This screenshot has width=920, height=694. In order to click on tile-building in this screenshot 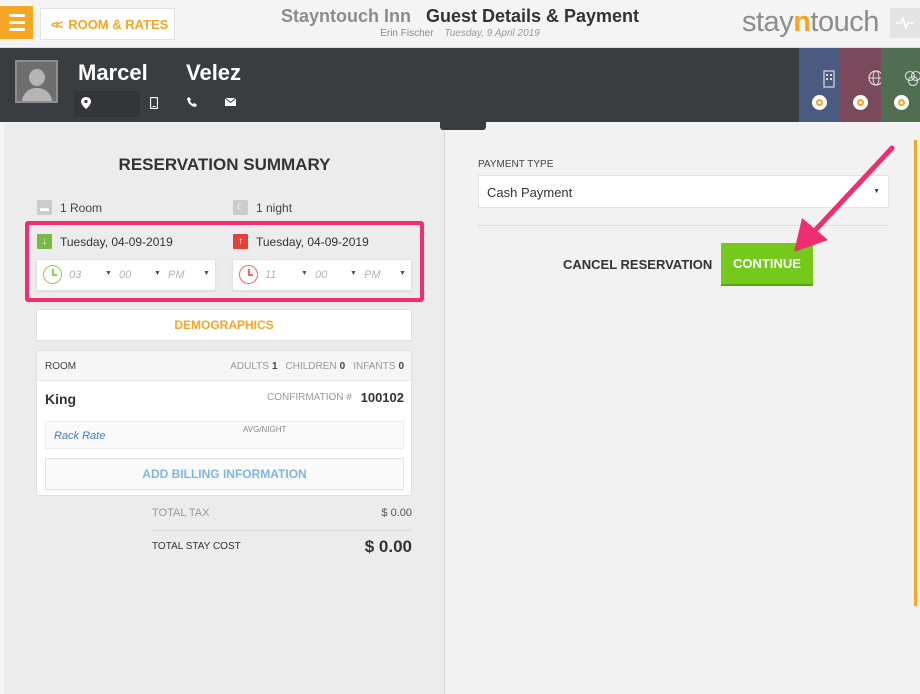, I will do `click(819, 85)`.